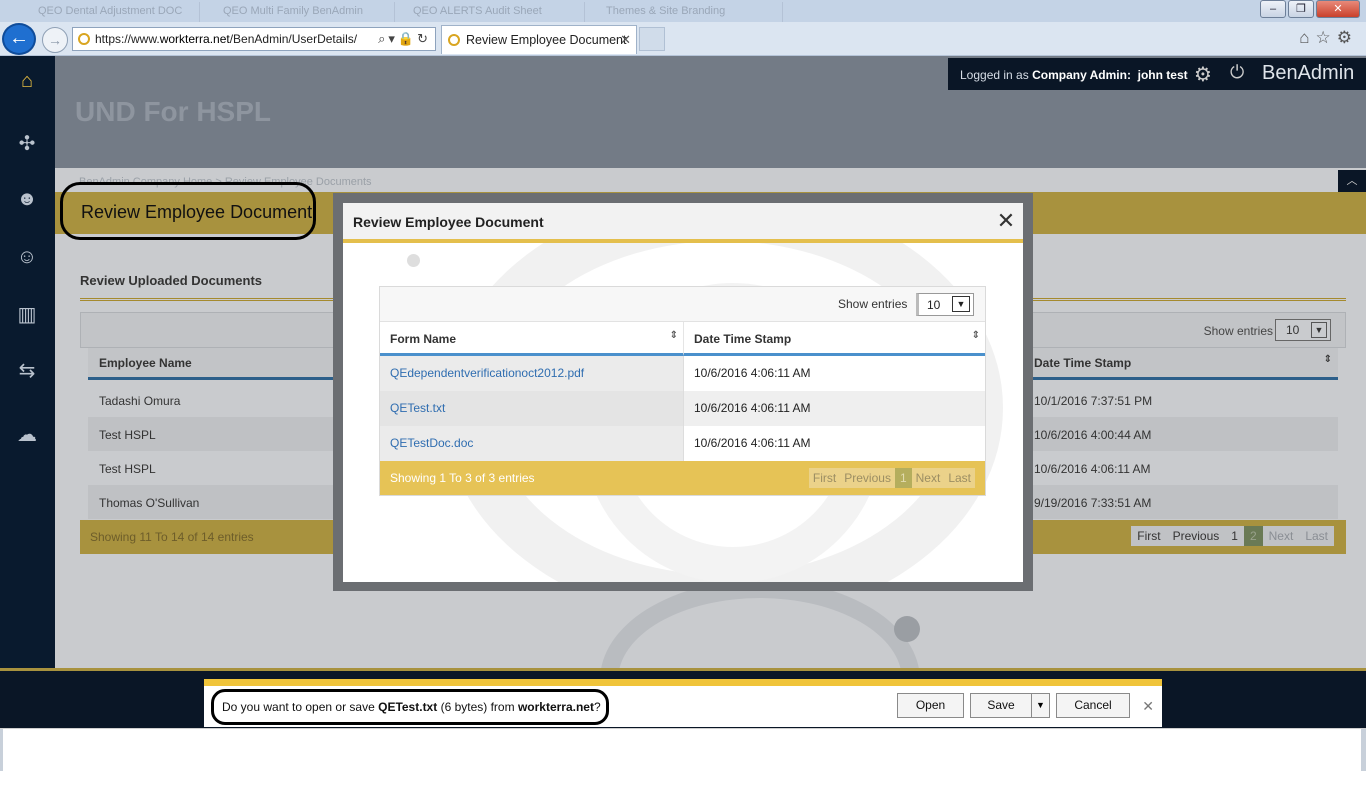 The image size is (1366, 812). Describe the element at coordinates (27, 315) in the screenshot. I see `bar-chart-icon: ▥` at that location.